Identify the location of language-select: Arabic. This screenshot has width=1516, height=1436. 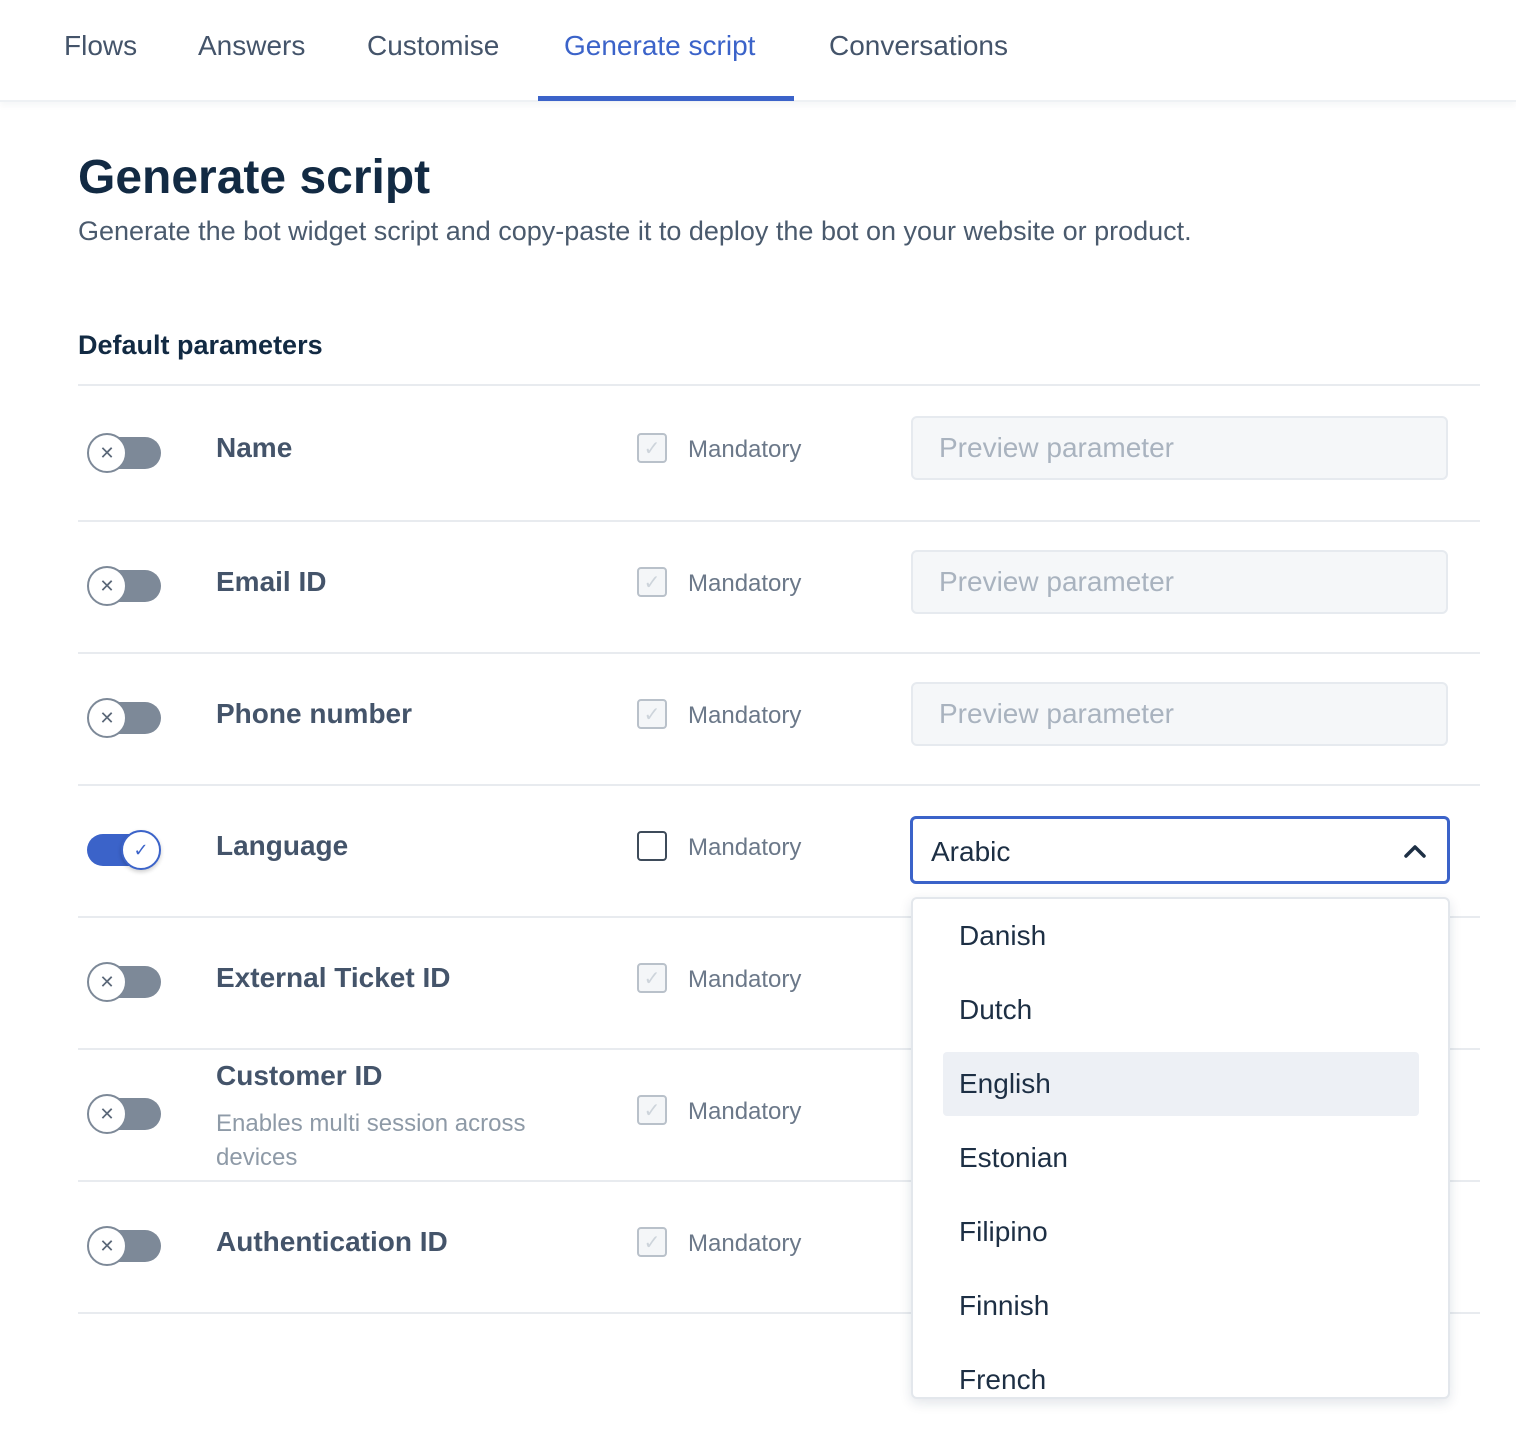
(1180, 850).